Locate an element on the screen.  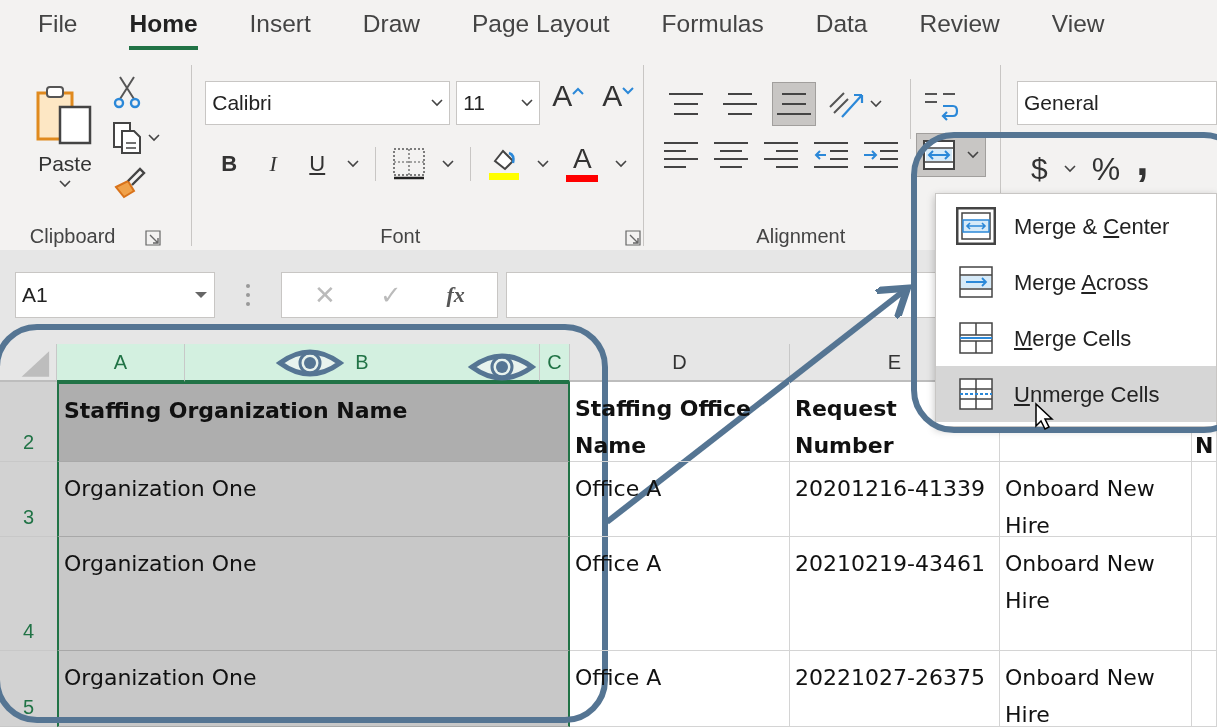
percent-button: % is located at coordinates (1106, 169).